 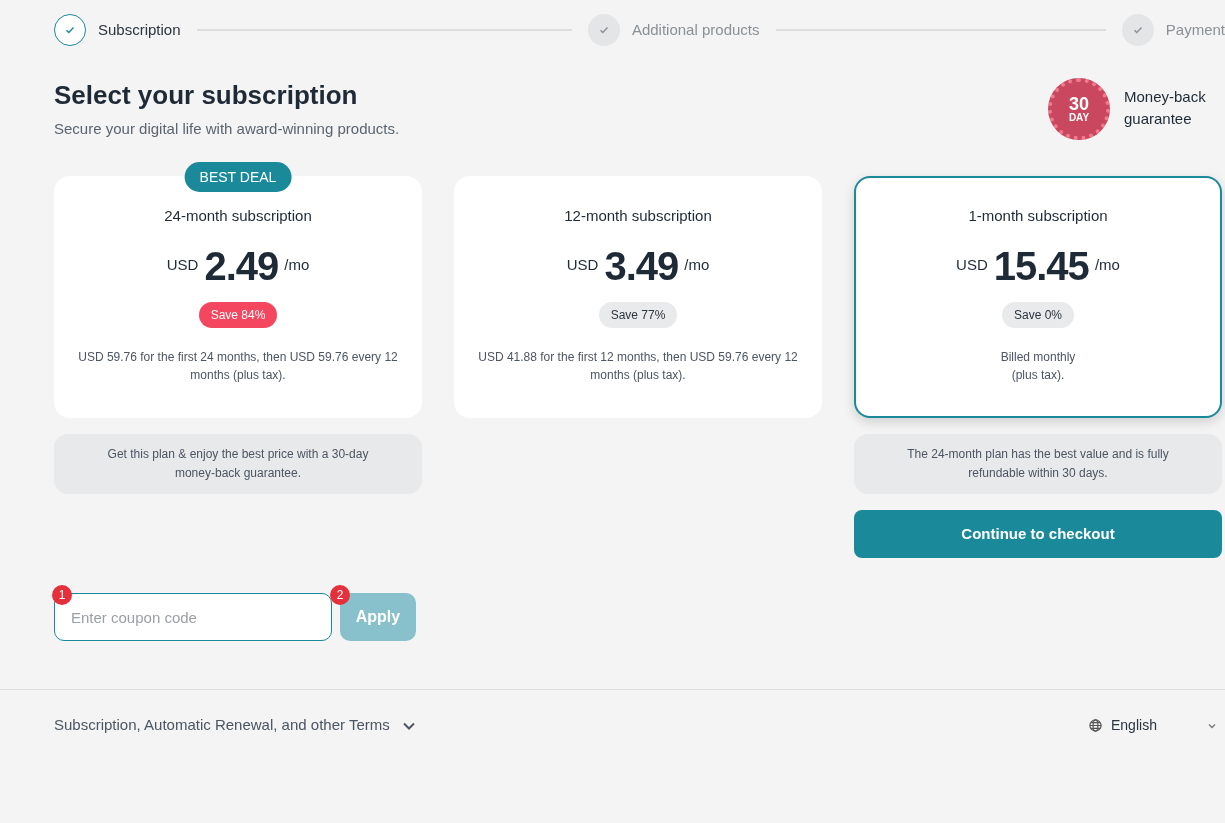 I want to click on terms-toggle: Subscription, Automatic Renewal, and other Terms, so click(x=235, y=725).